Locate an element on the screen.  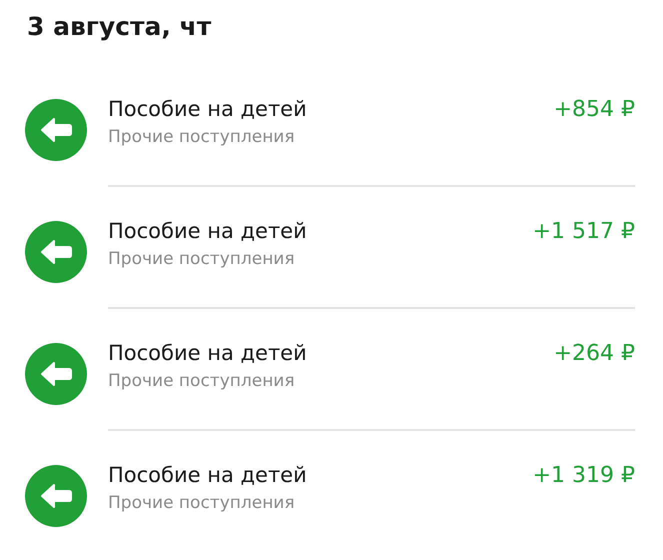
date-heading: 3 августа, чт is located at coordinates (119, 26).